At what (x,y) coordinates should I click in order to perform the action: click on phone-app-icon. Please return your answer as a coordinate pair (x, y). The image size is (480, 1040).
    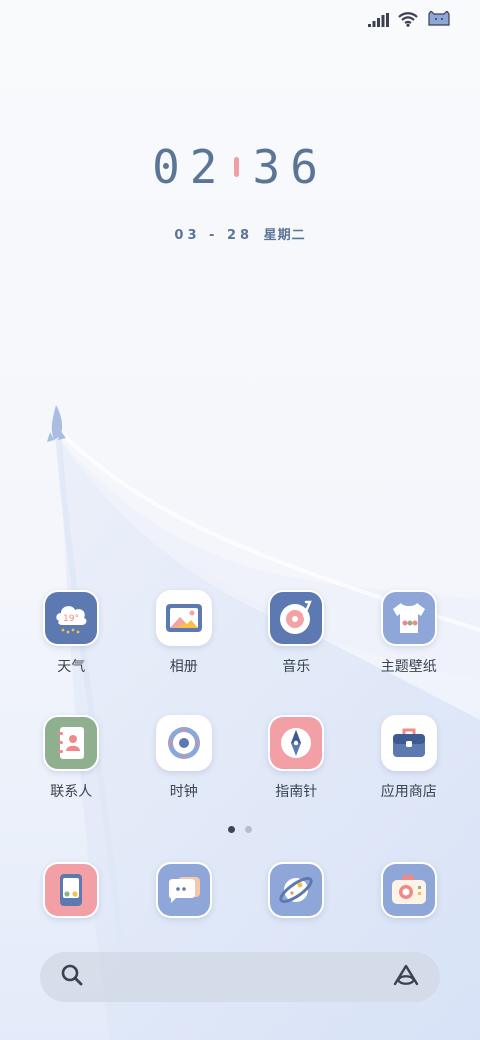
    Looking at the image, I should click on (71, 890).